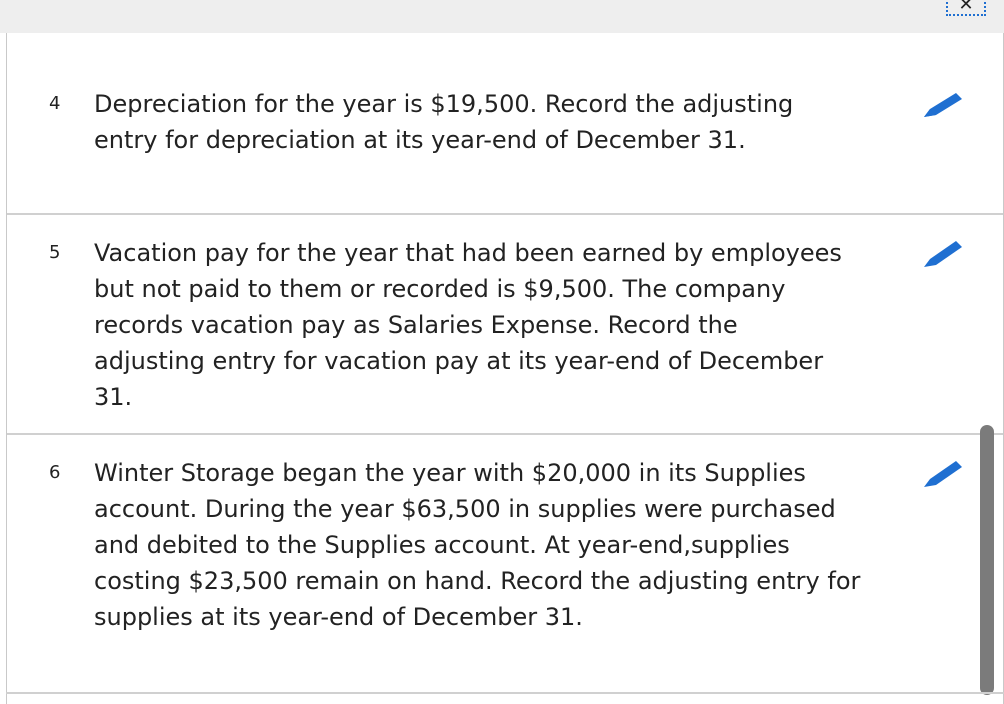  Describe the element at coordinates (966, 8) in the screenshot. I see `close-icon: ✕` at that location.